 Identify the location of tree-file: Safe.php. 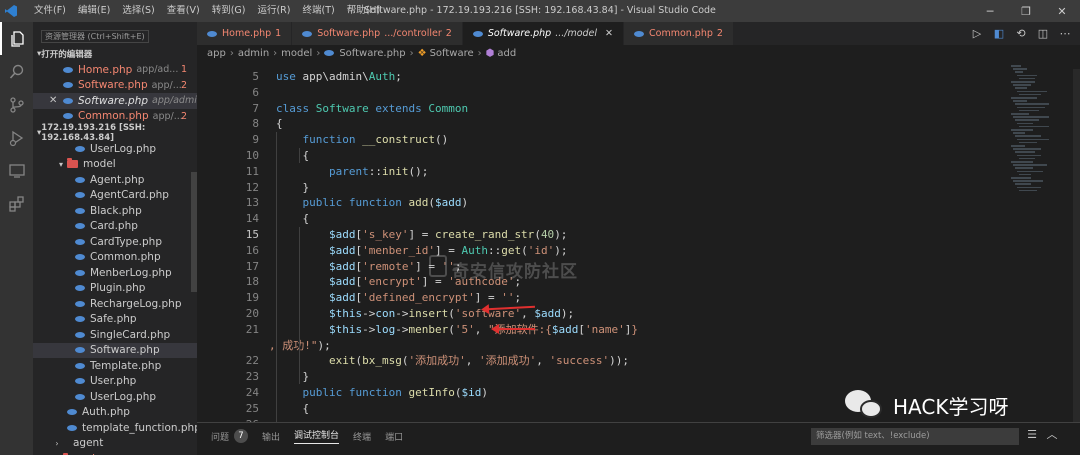
(115, 320).